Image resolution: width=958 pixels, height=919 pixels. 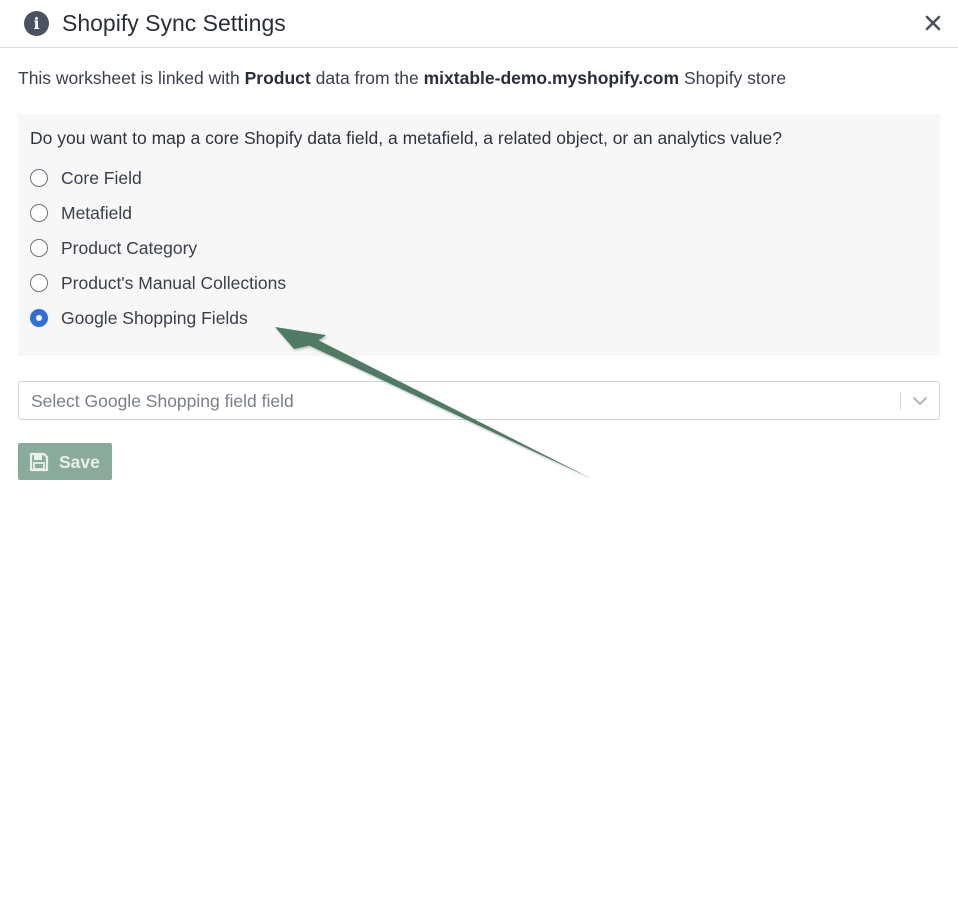 What do you see at coordinates (367, 78) in the screenshot?
I see `intro-middle: data from the` at bounding box center [367, 78].